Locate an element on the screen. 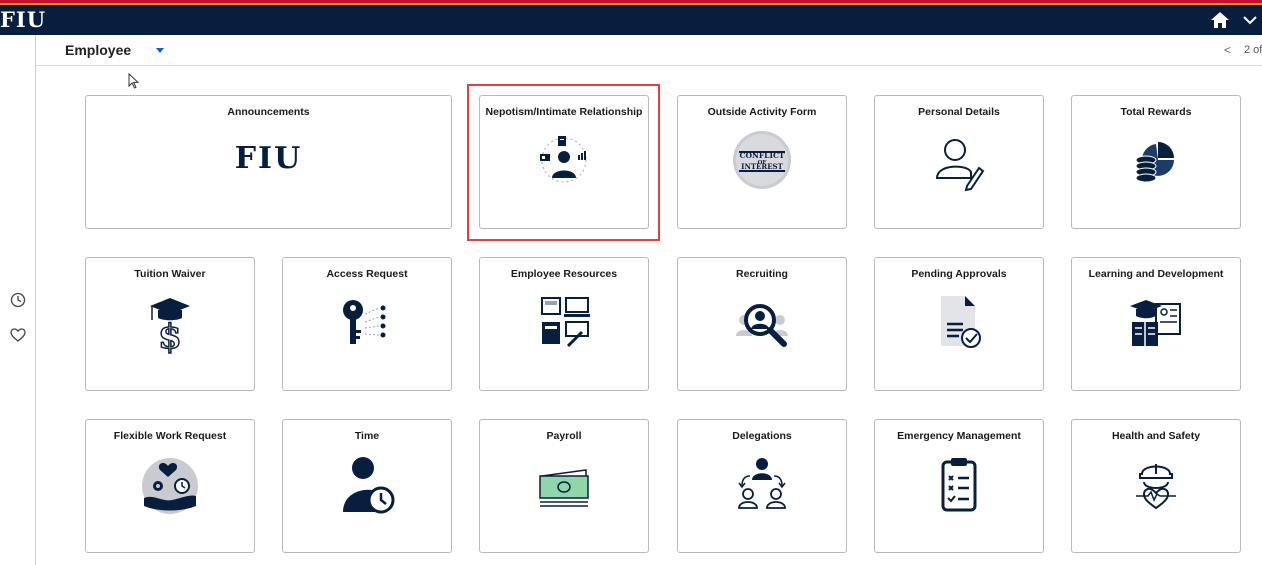 Image resolution: width=1262 pixels, height=565 pixels. tile-health-safety: Health and Safety is located at coordinates (1156, 486).